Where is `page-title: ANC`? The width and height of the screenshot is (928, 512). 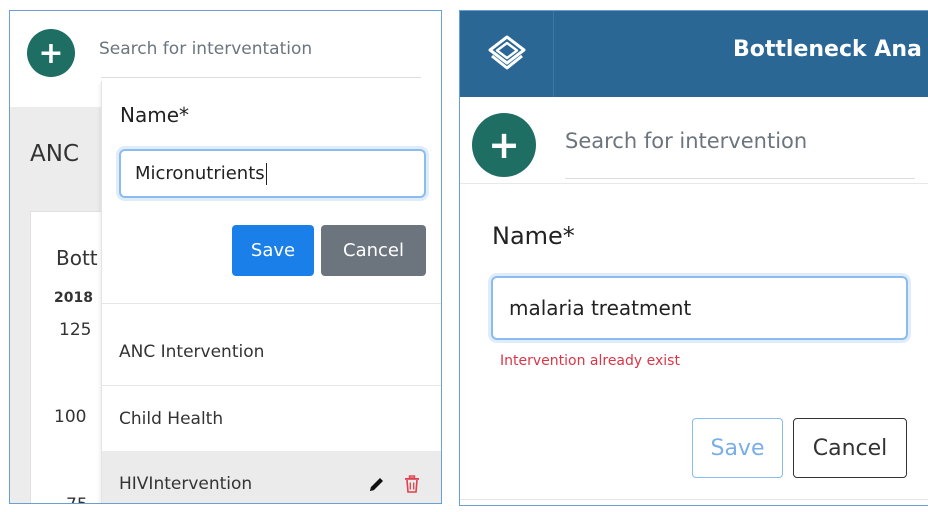 page-title: ANC is located at coordinates (54, 154).